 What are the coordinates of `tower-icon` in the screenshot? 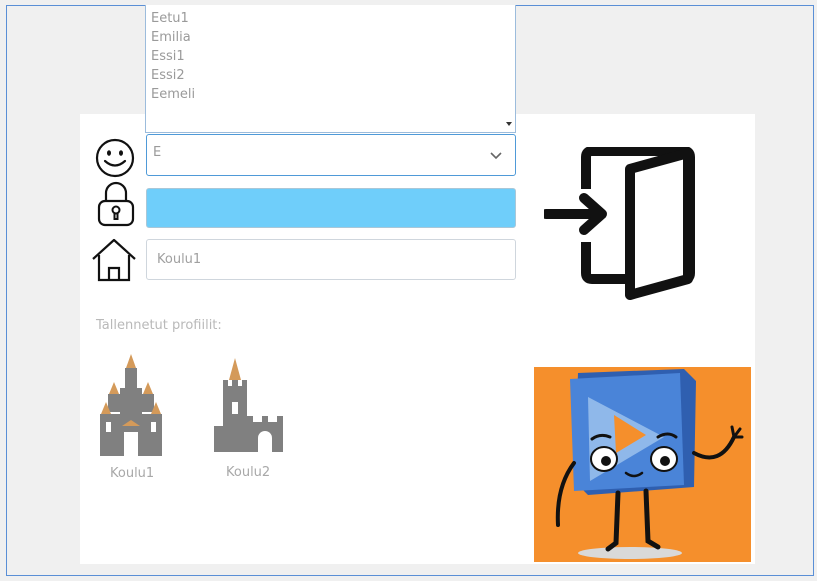 It's located at (249, 403).